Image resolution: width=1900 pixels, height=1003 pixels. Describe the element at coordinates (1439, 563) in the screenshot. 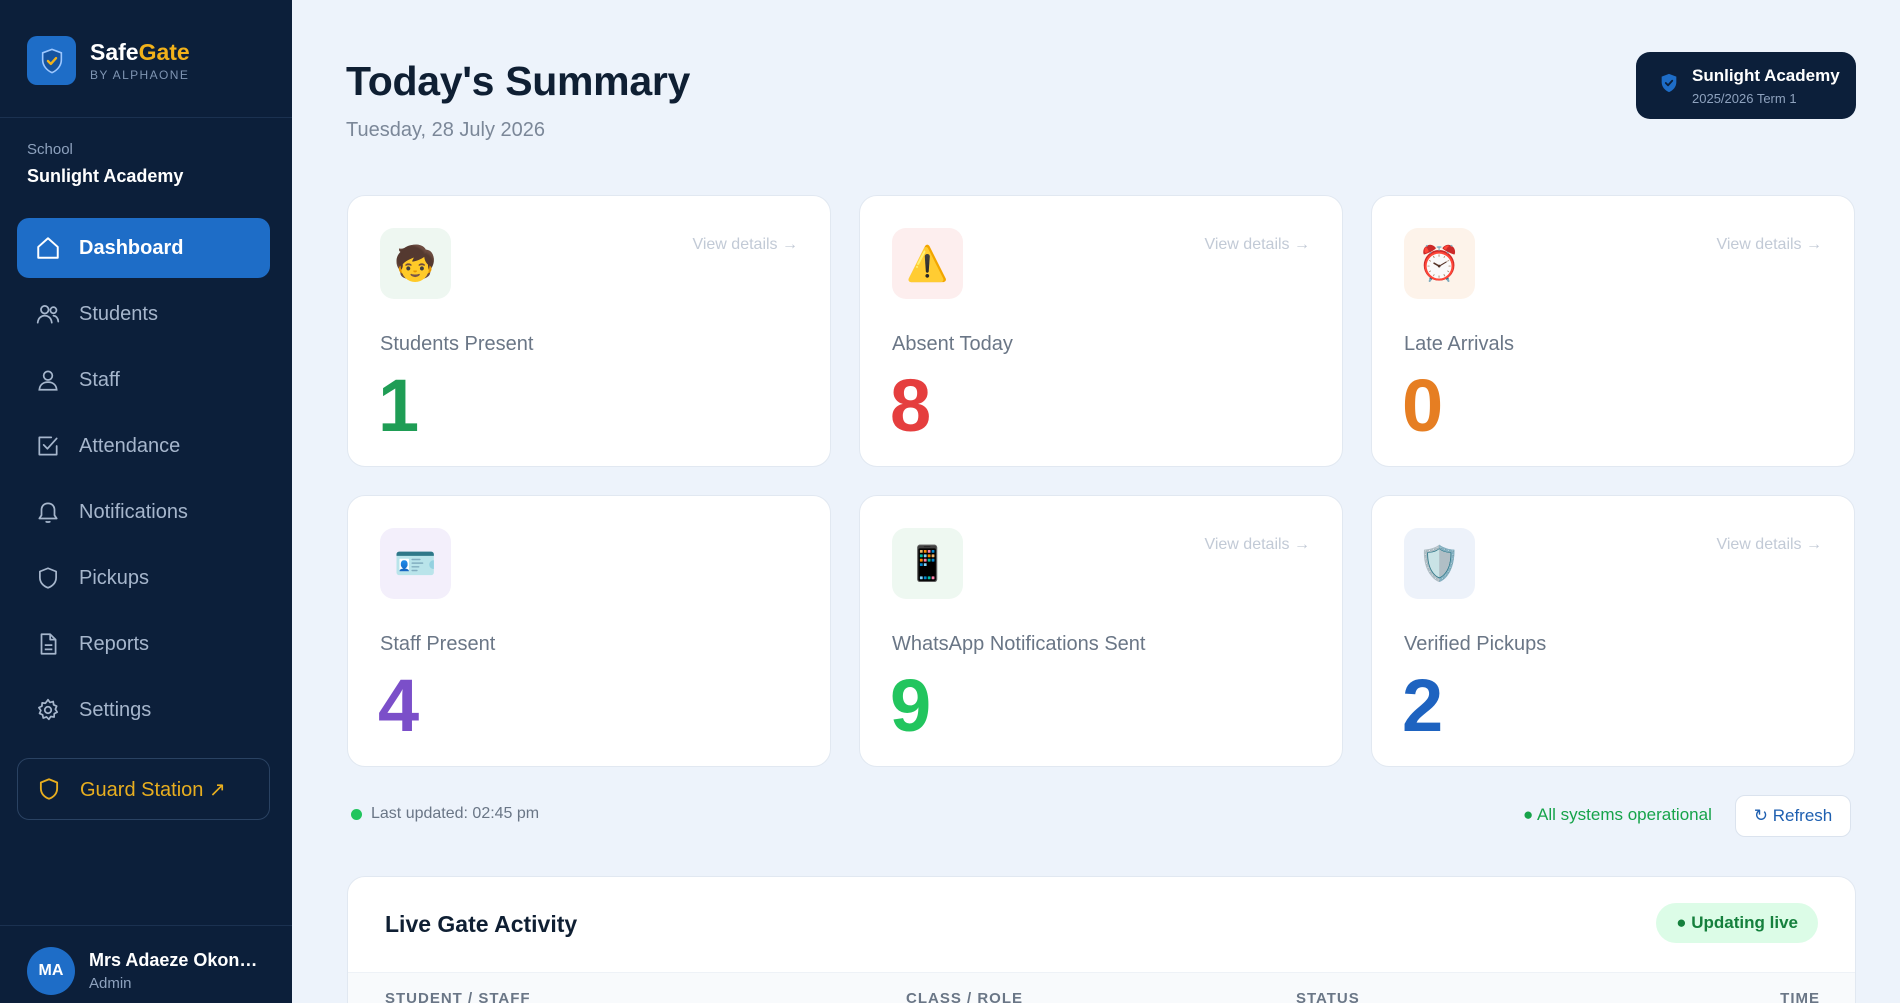

I see `shield-icon: 🛡️` at that location.